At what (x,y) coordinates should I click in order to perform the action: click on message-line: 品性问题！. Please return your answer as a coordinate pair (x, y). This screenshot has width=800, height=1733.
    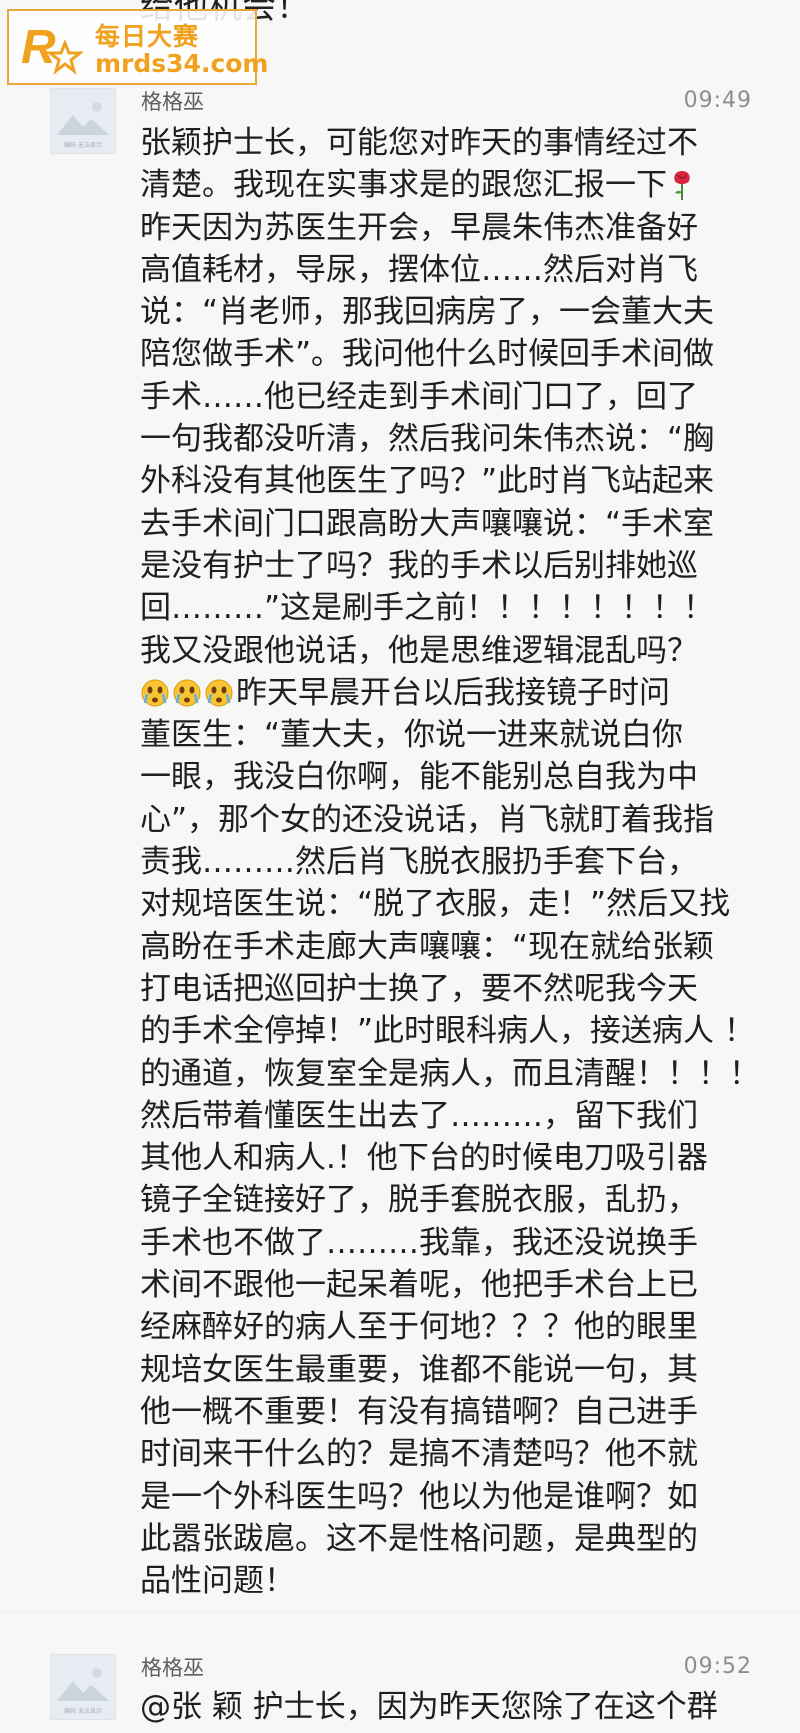
    Looking at the image, I should click on (217, 1581).